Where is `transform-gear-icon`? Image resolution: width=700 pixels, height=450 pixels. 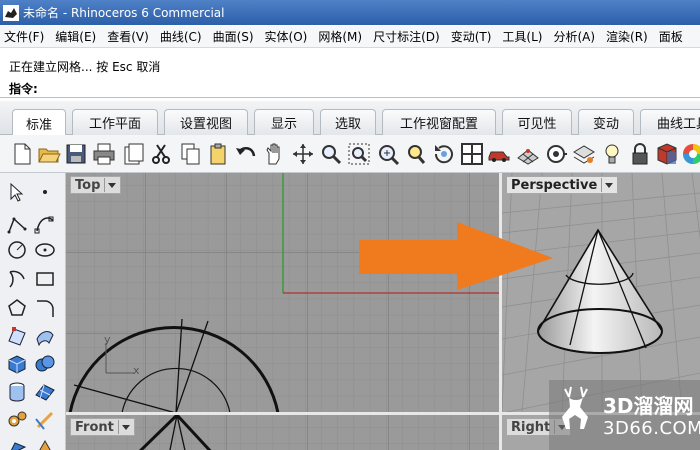
transform-gear-icon is located at coordinates (17, 420).